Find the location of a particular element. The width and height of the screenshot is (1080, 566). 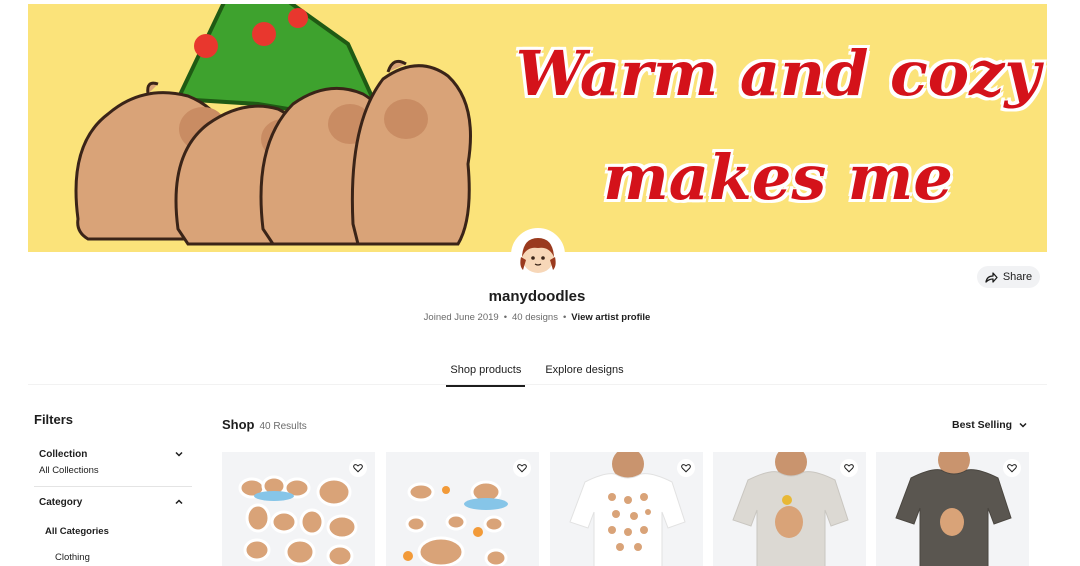

sort-value: Best Selling is located at coordinates (982, 425).